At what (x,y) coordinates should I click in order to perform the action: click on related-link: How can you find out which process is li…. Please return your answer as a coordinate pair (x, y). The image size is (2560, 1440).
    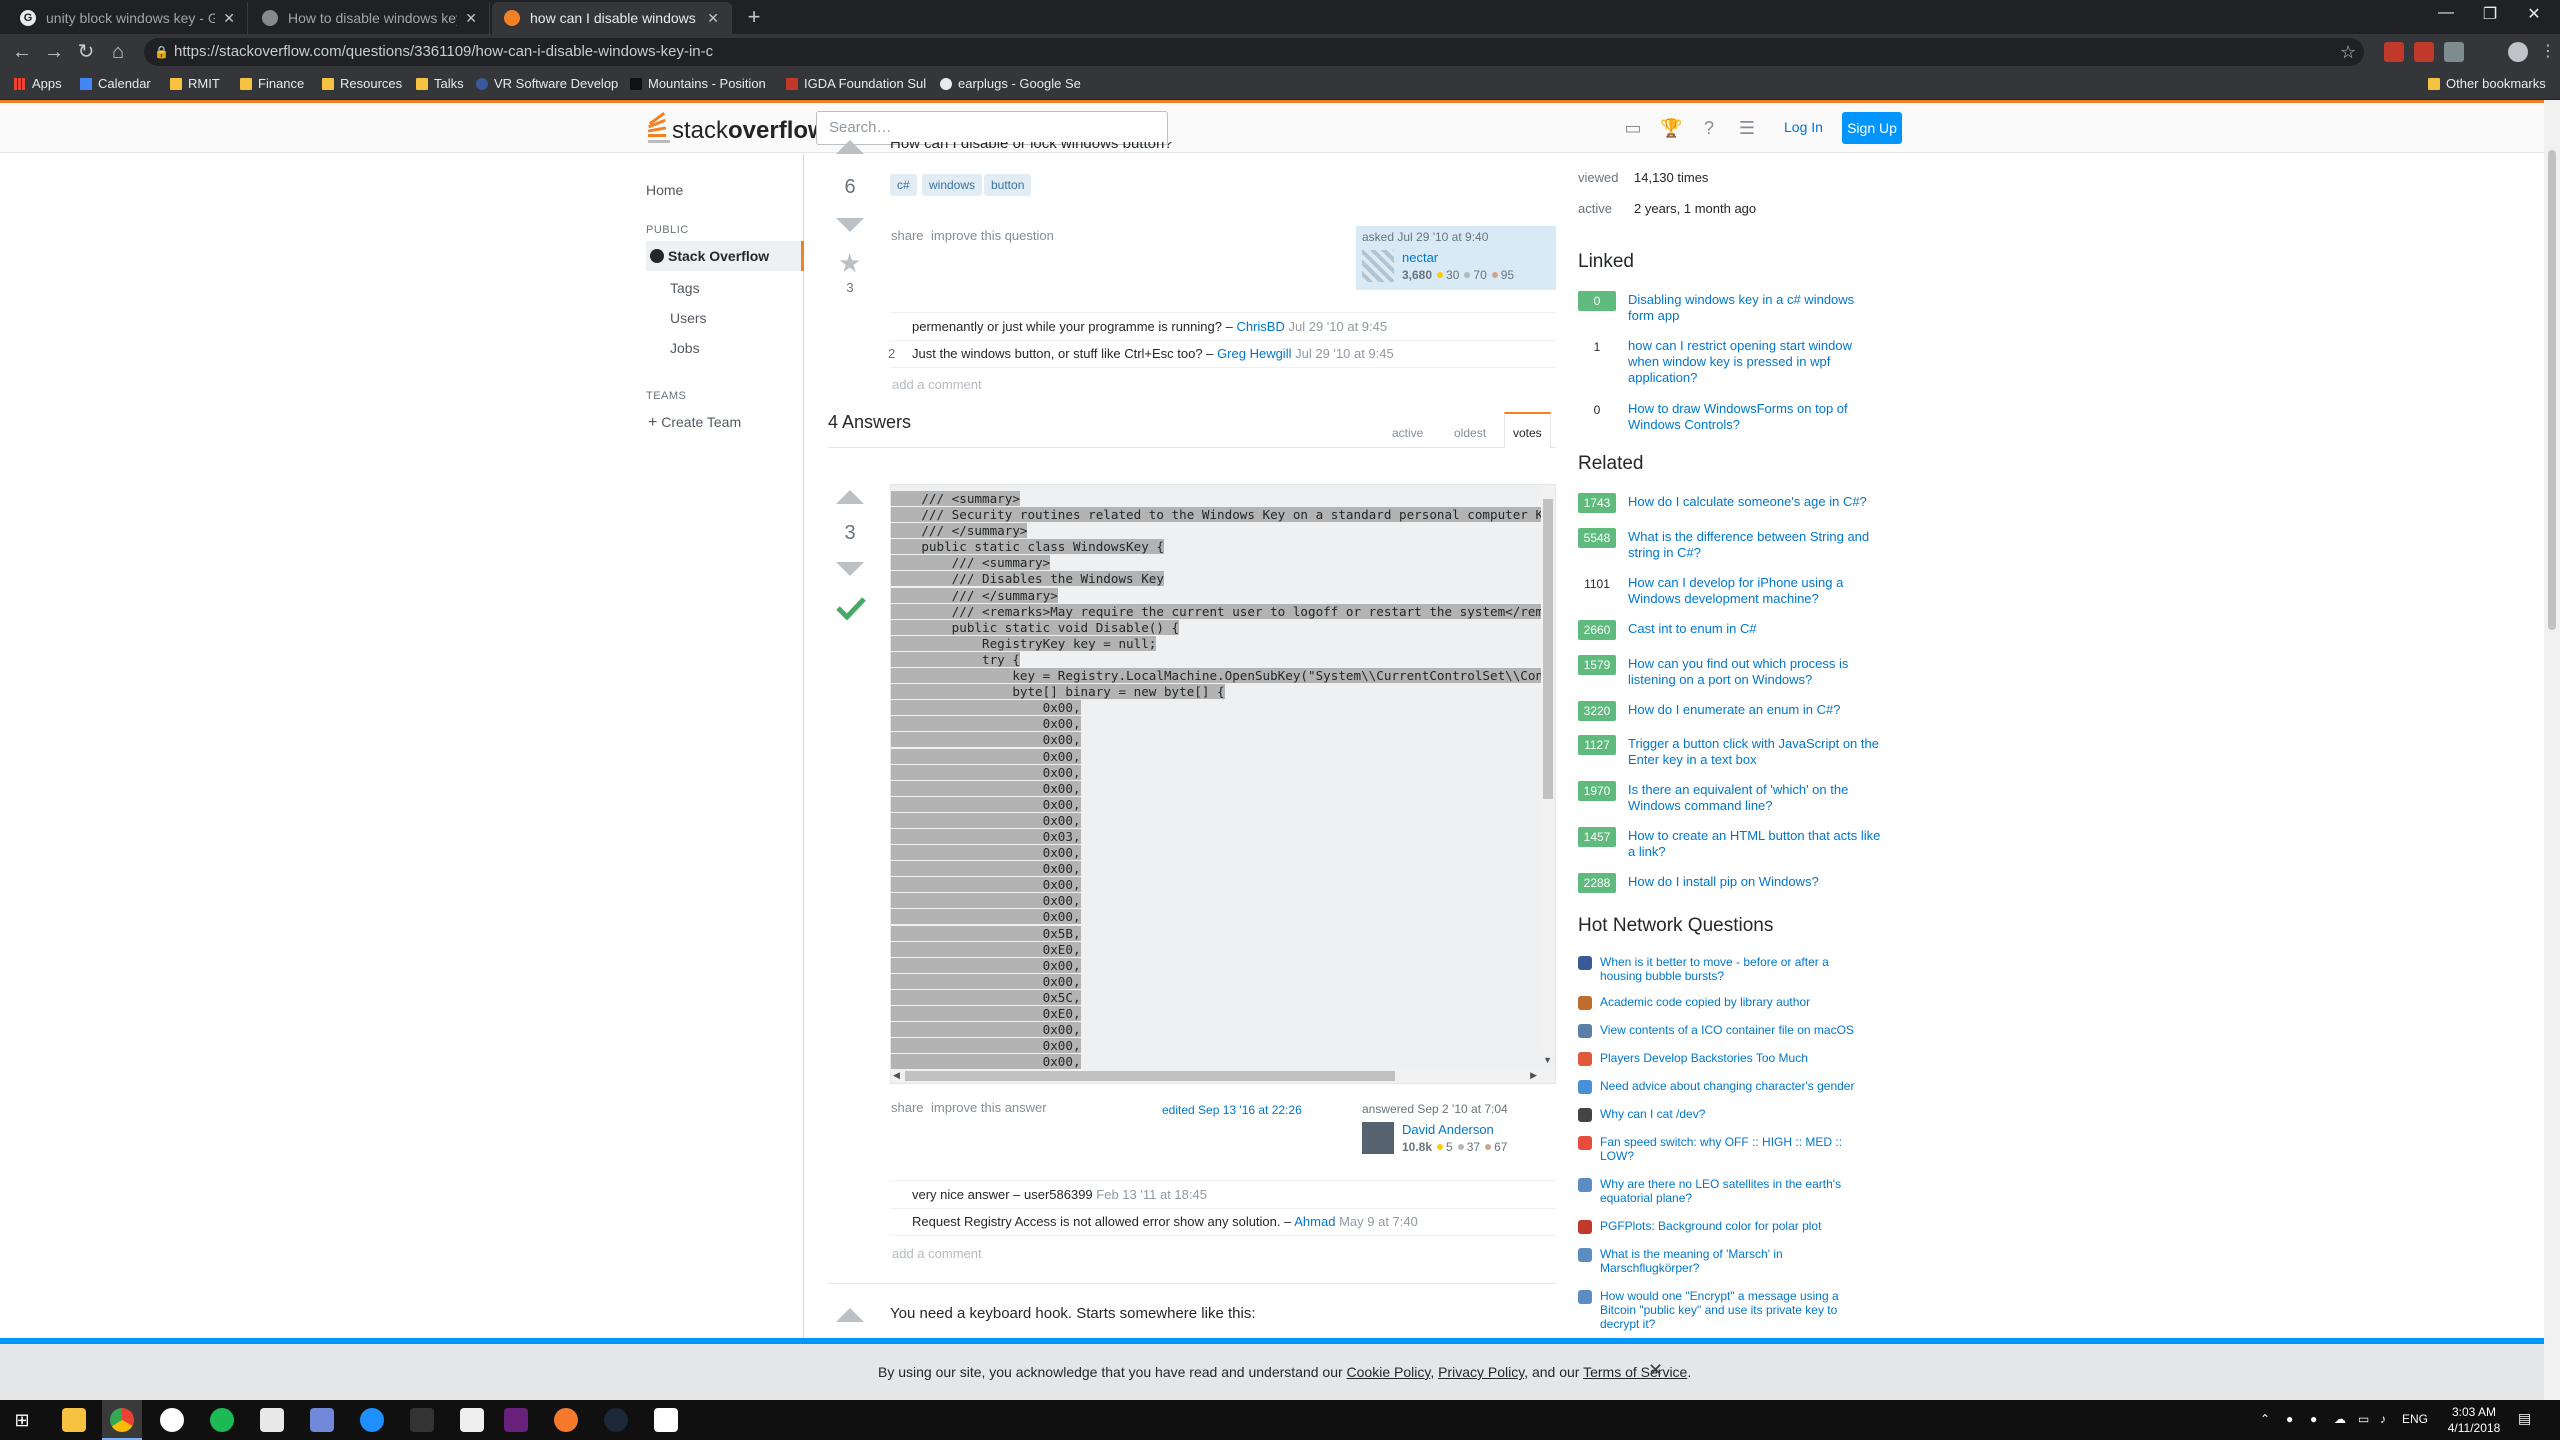
    Looking at the image, I should click on (1755, 672).